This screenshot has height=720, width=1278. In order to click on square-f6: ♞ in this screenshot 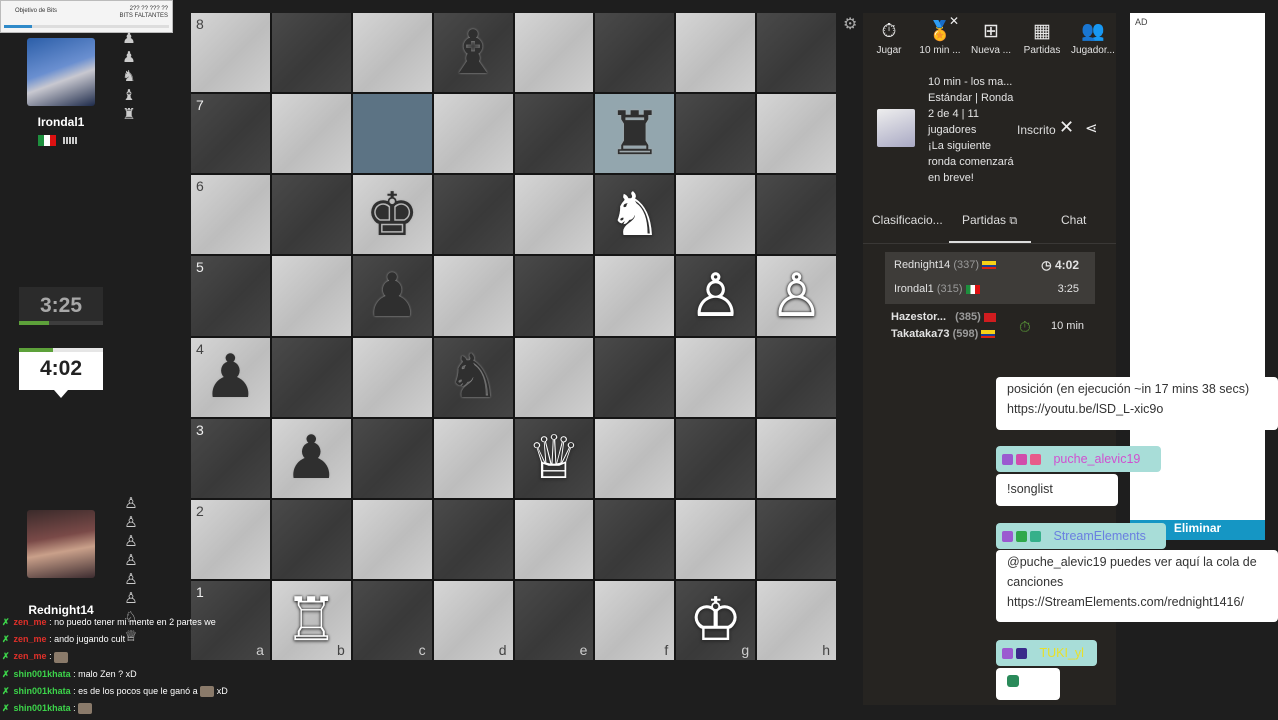, I will do `click(635, 215)`.